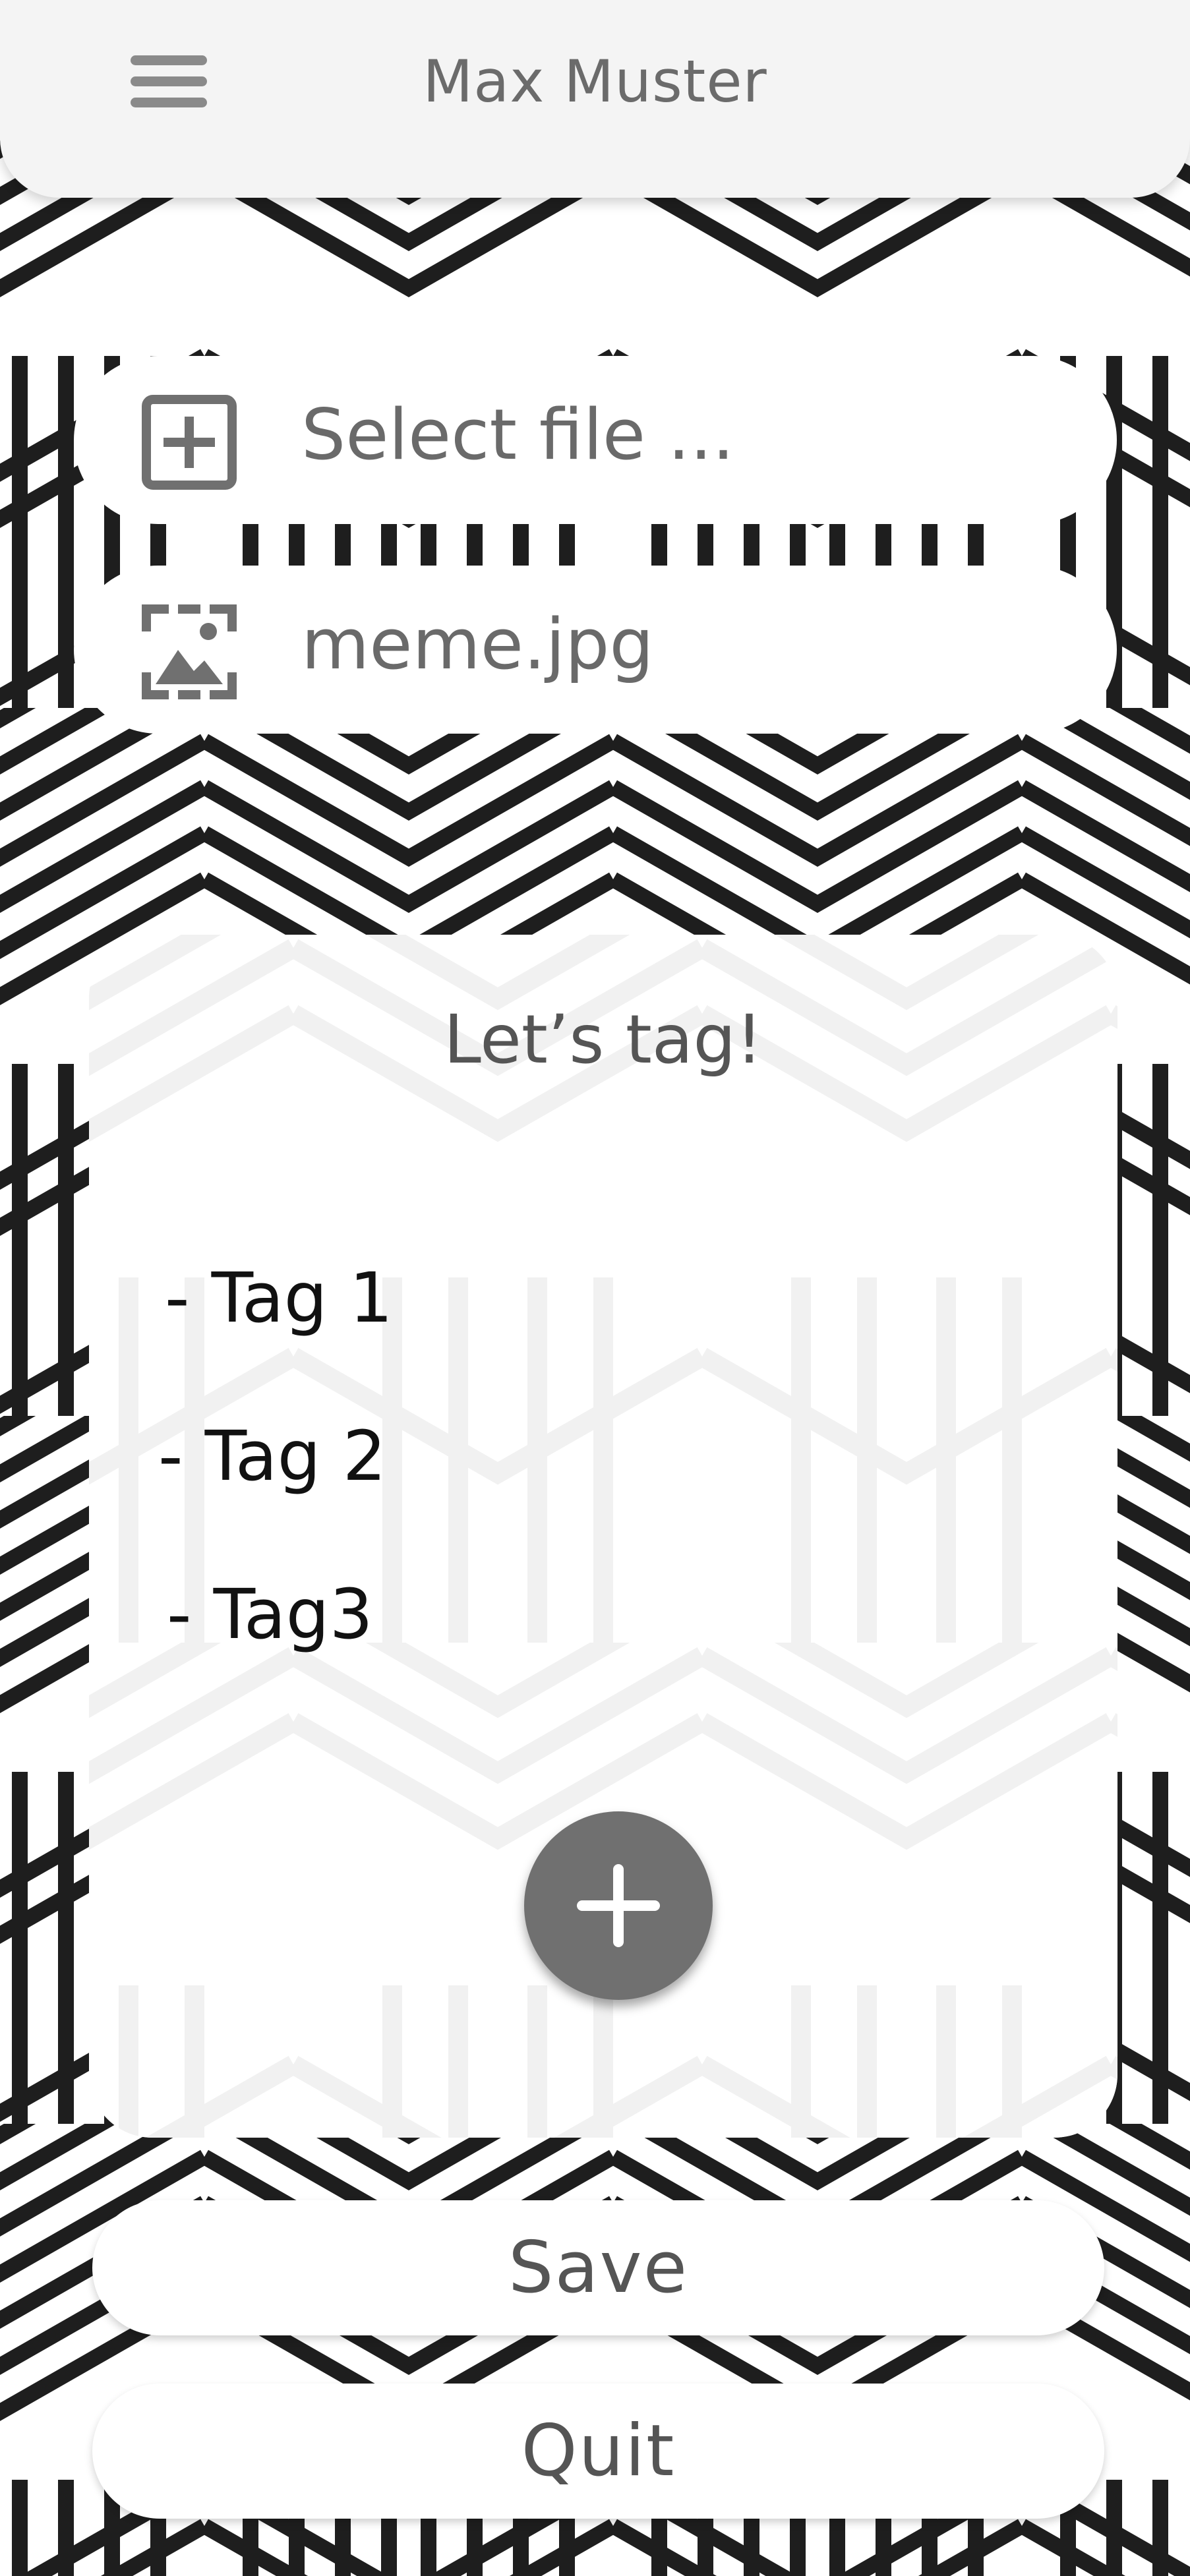 The height and width of the screenshot is (2576, 1190). I want to click on tag-item: - Tag 1, so click(279, 1298).